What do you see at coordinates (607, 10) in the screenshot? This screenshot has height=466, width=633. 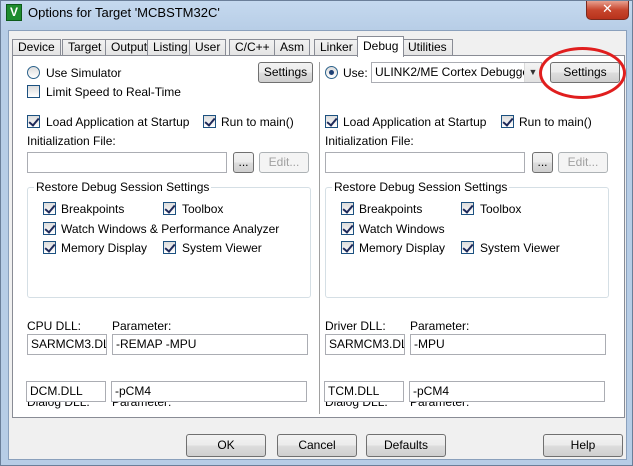 I see `close-button: ✕` at bounding box center [607, 10].